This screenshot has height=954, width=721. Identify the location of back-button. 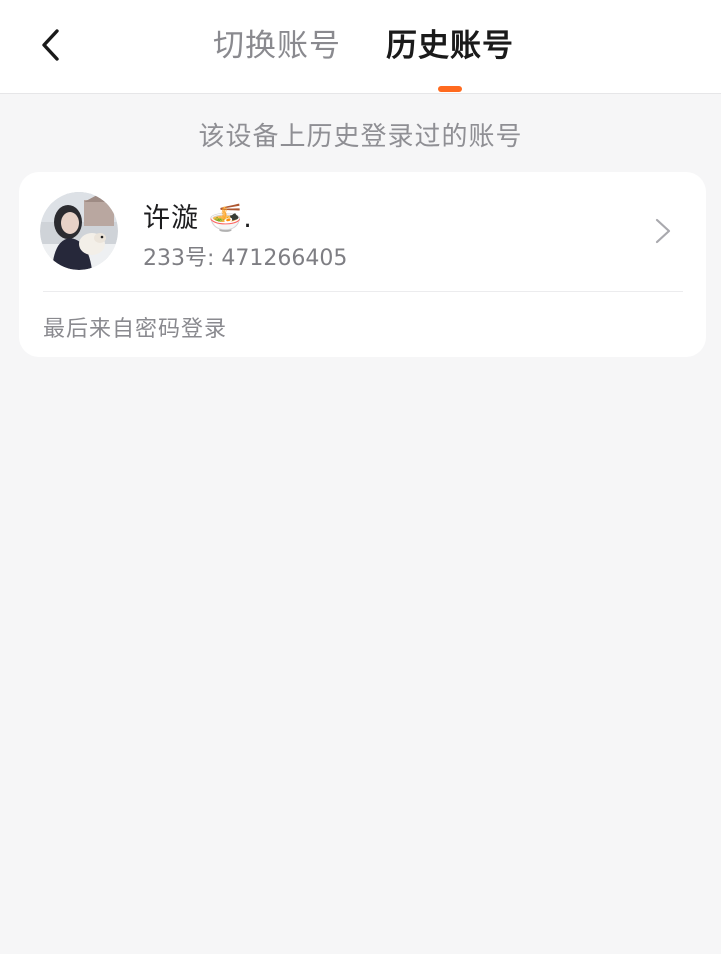
(50, 45).